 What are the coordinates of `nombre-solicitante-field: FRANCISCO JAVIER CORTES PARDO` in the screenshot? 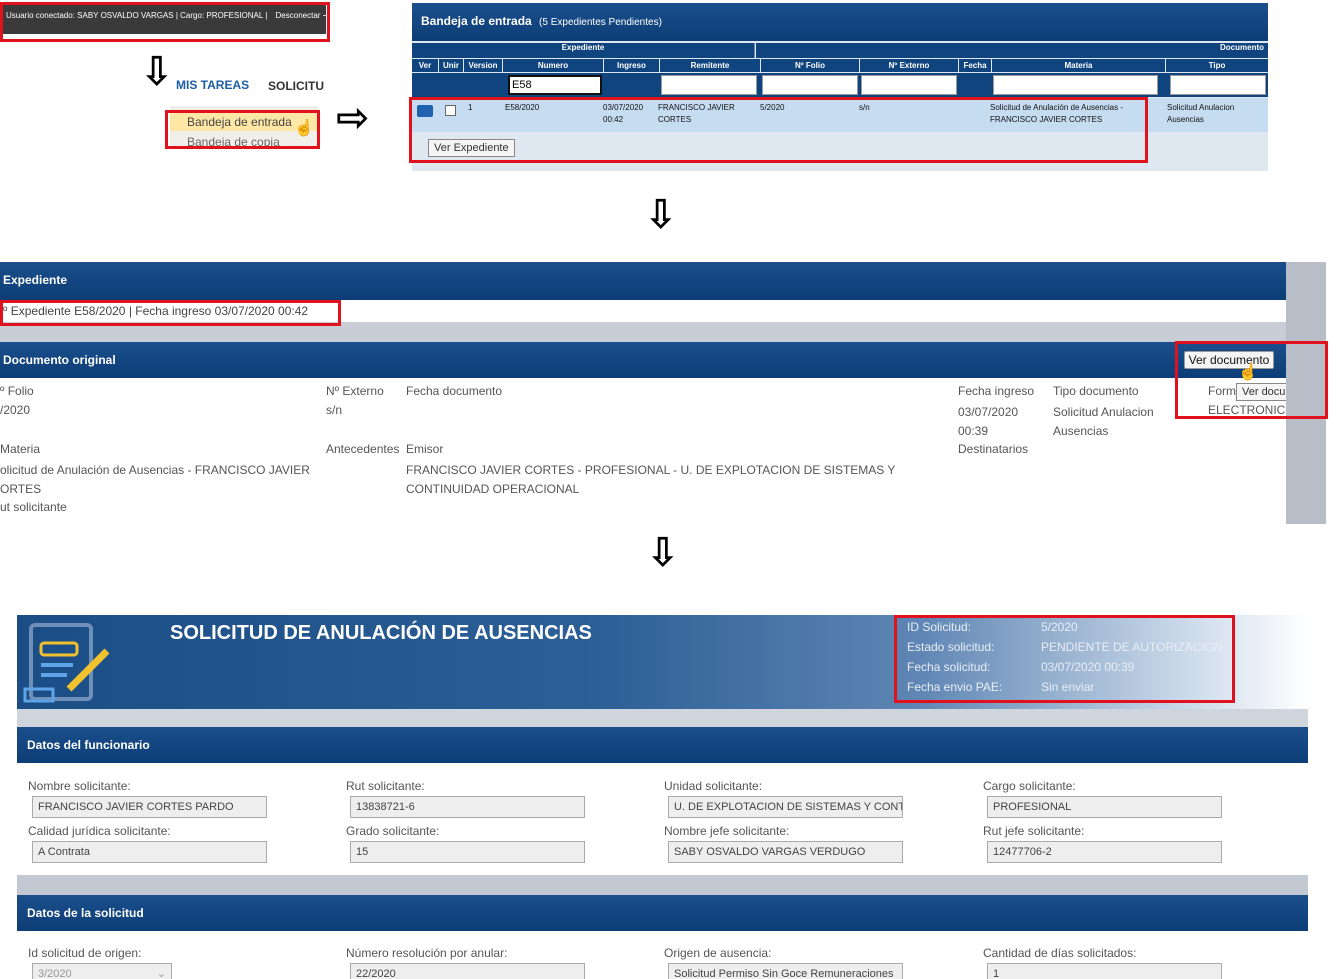 It's located at (149, 807).